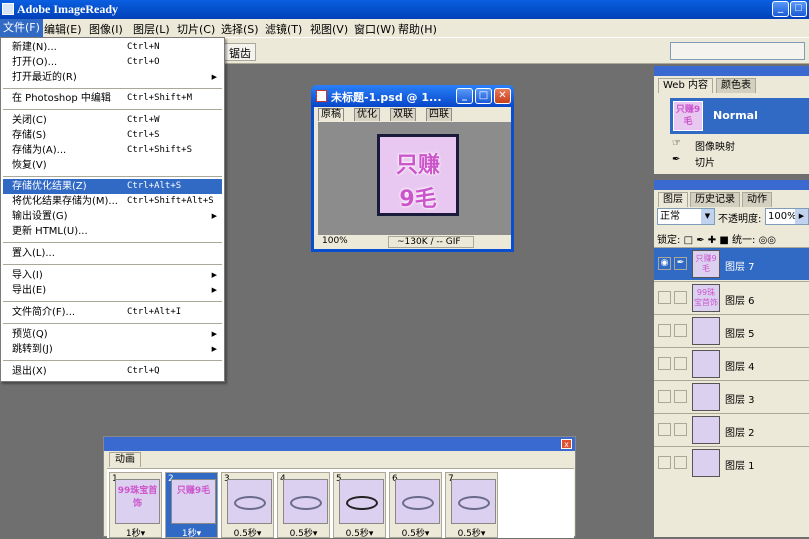  I want to click on zoom-level: 100%, so click(335, 241).